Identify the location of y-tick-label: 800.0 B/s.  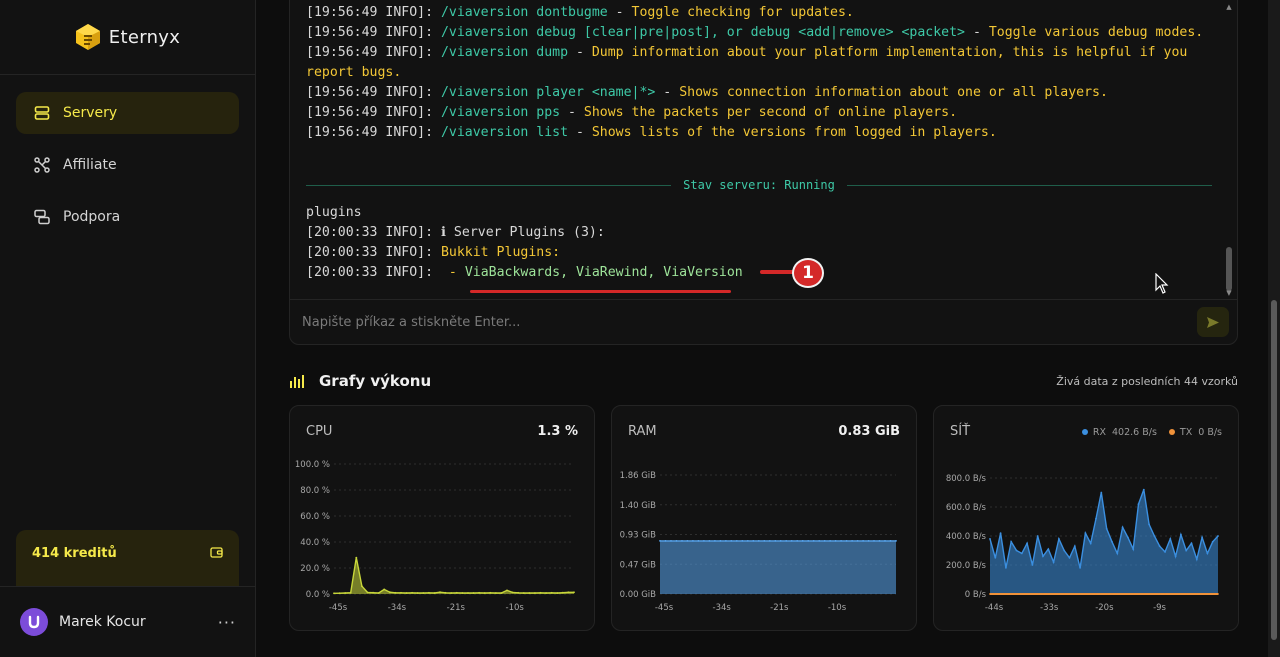
(966, 479).